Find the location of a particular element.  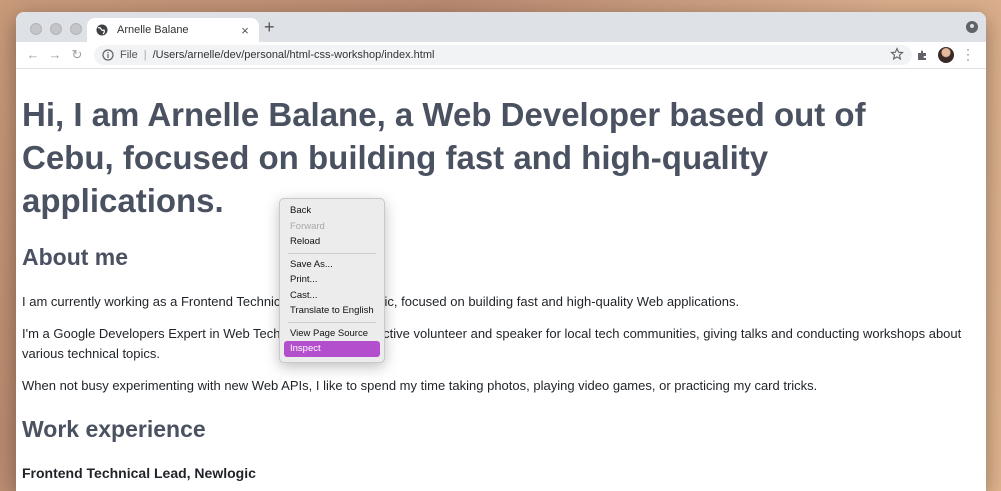

menu-item-view-source: View Page Source is located at coordinates (332, 334).